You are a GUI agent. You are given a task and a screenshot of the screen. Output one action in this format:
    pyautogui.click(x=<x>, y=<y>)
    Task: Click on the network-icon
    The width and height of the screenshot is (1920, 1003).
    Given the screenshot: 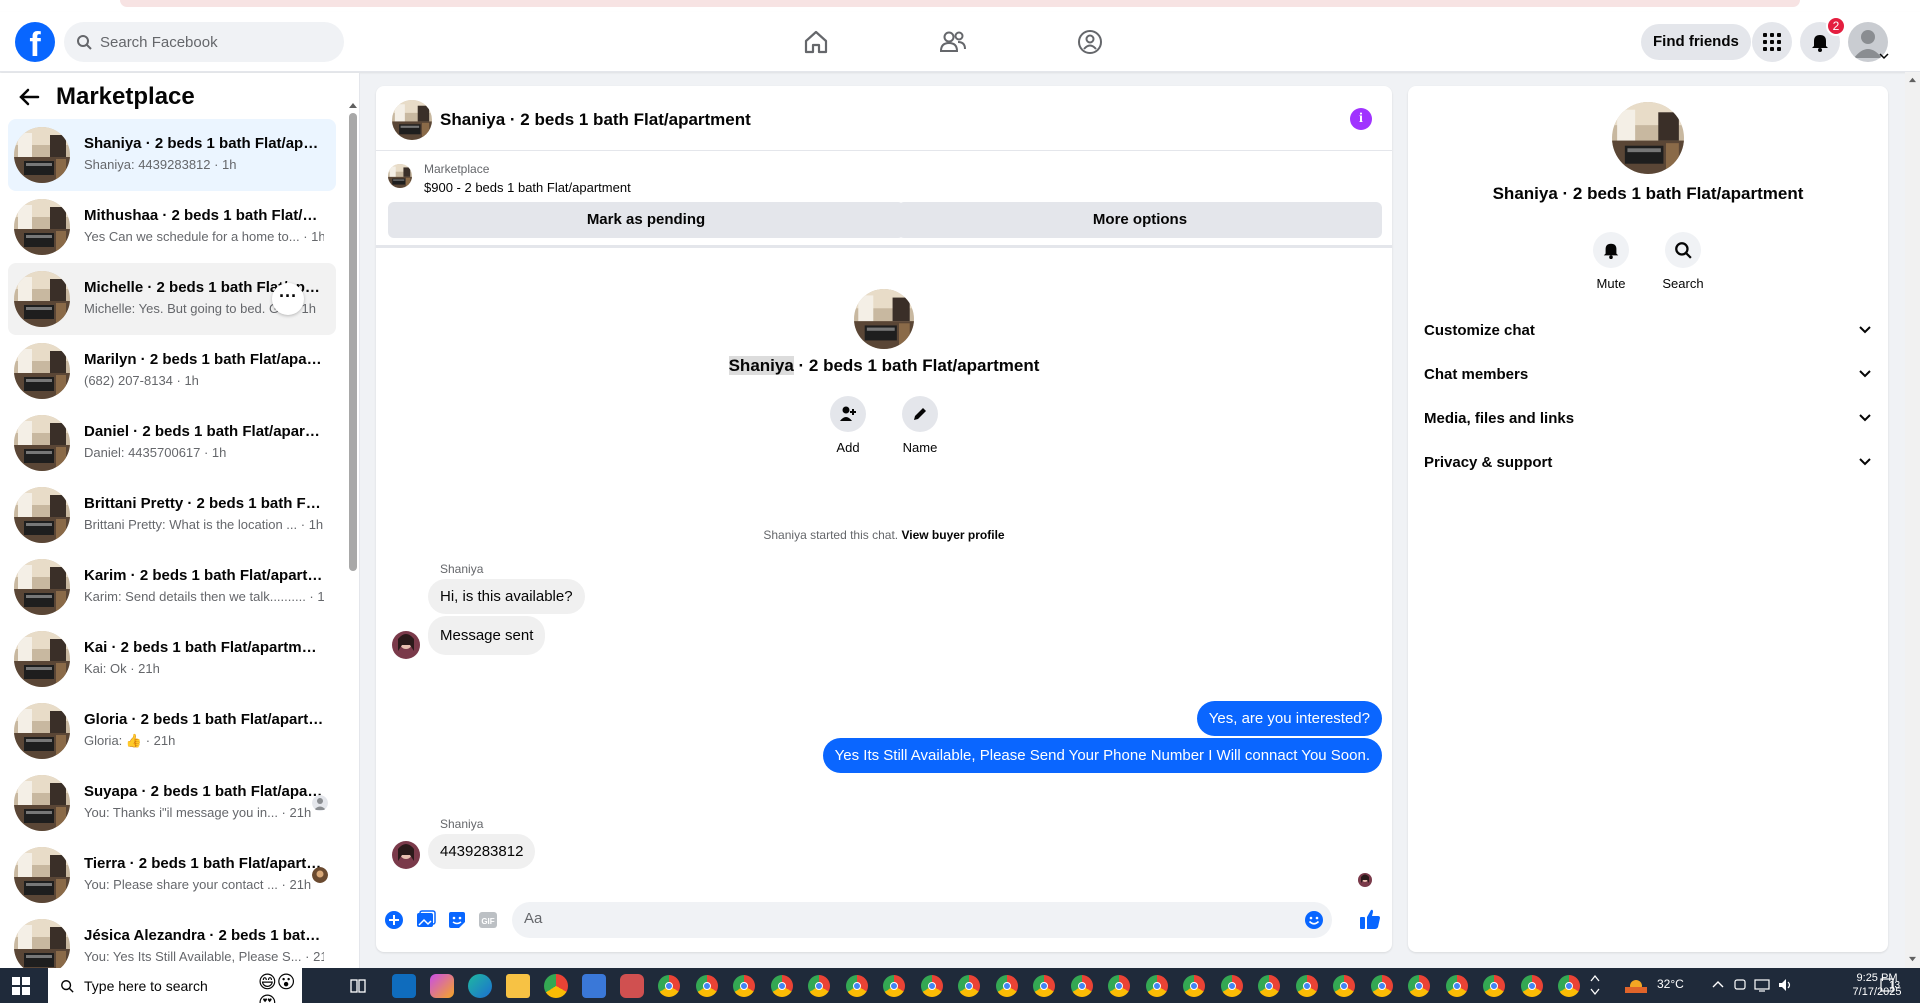 What is the action you would take?
    pyautogui.click(x=1762, y=985)
    